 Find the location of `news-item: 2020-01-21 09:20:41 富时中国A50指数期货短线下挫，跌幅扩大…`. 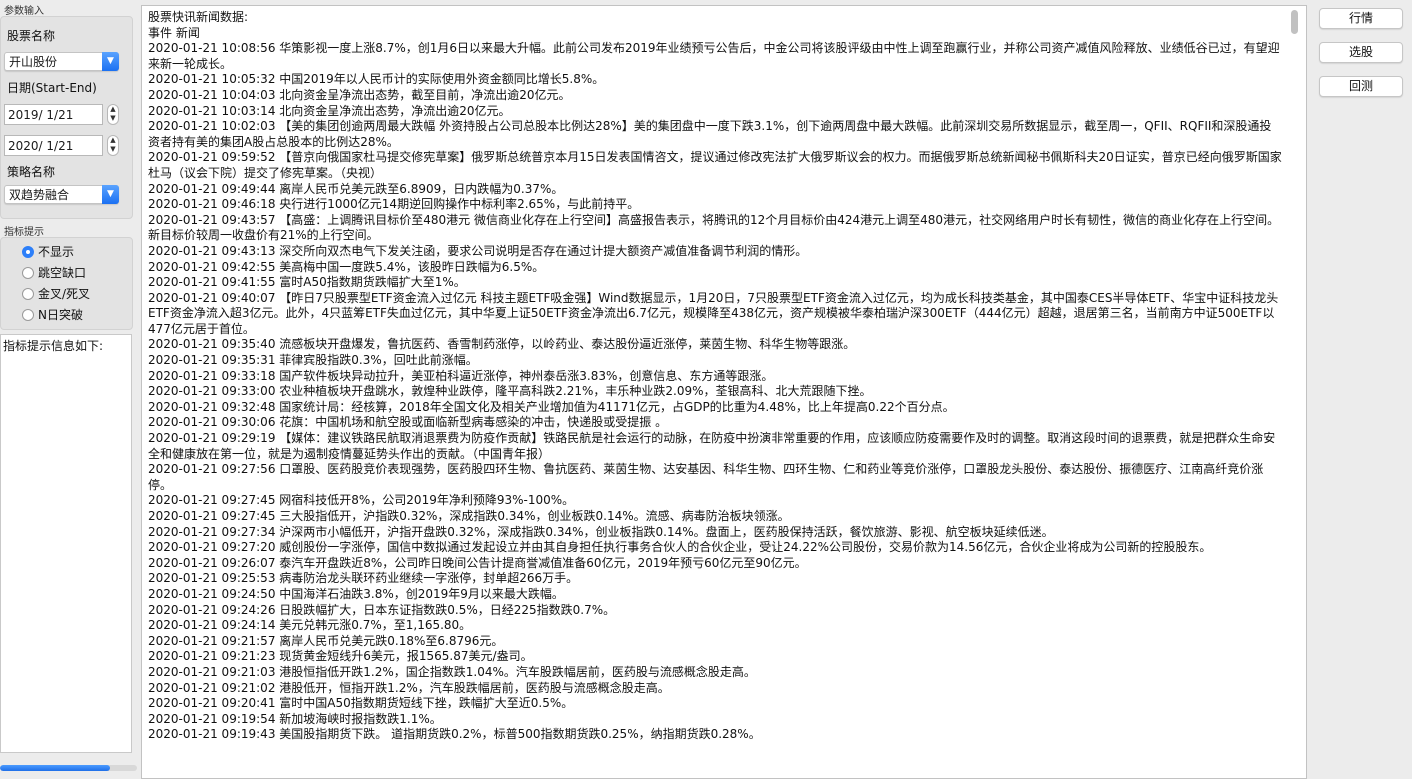

news-item: 2020-01-21 09:20:41 富时中国A50指数期货短线下挫，跌幅扩大… is located at coordinates (361, 703).